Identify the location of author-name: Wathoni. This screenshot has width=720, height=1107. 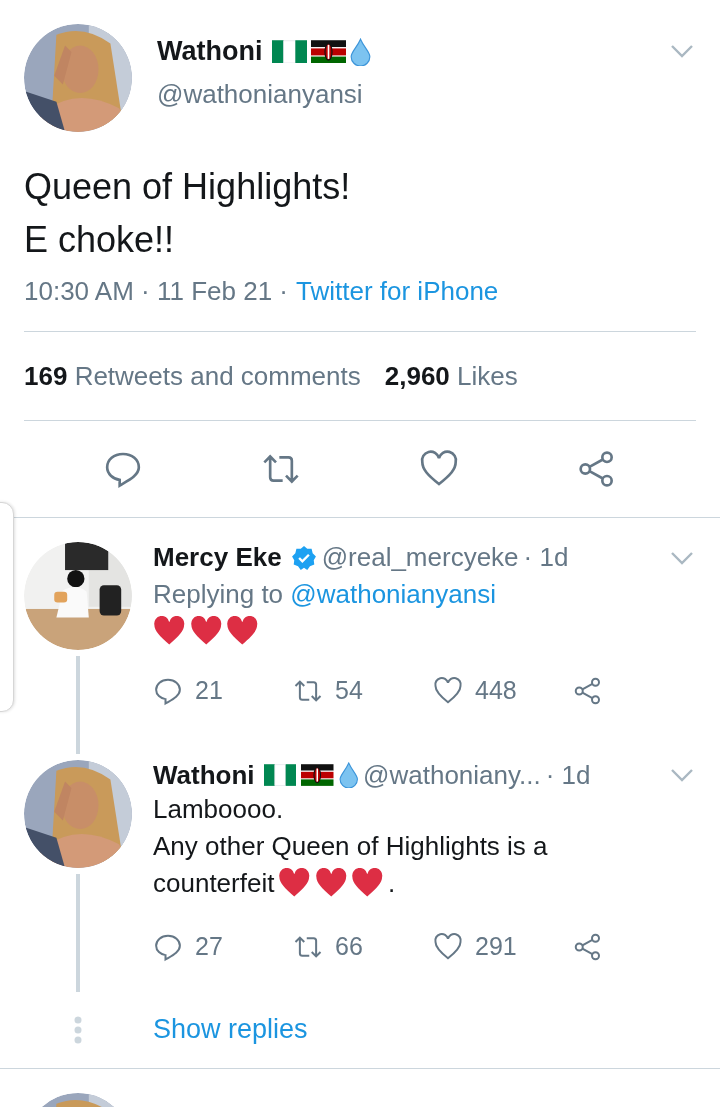
(210, 51).